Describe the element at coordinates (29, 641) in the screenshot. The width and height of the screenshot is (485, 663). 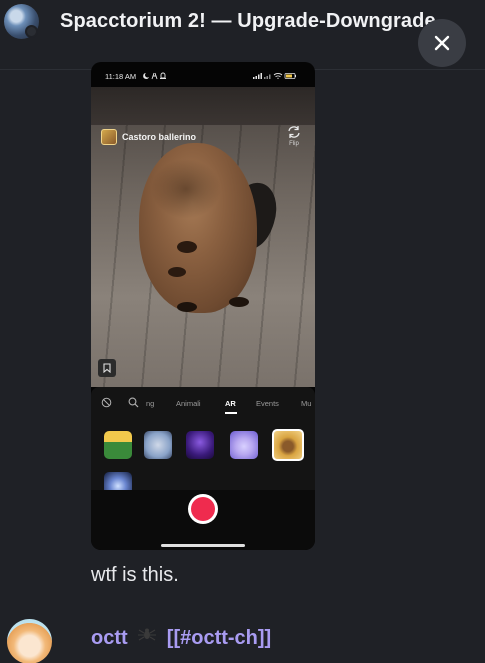
I see `user-avatar` at that location.